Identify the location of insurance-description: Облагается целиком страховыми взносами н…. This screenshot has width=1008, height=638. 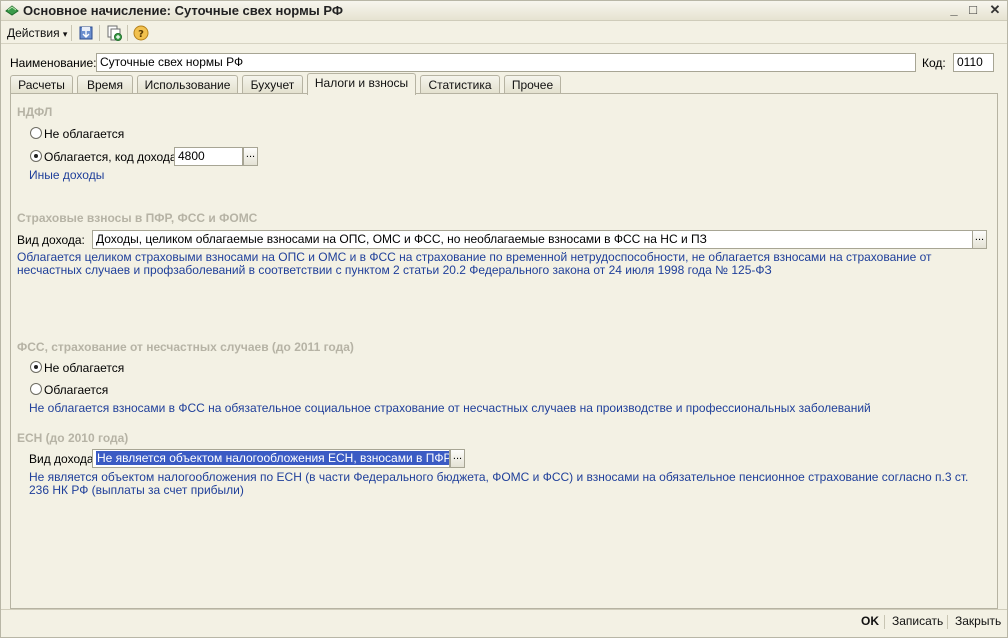
(474, 263).